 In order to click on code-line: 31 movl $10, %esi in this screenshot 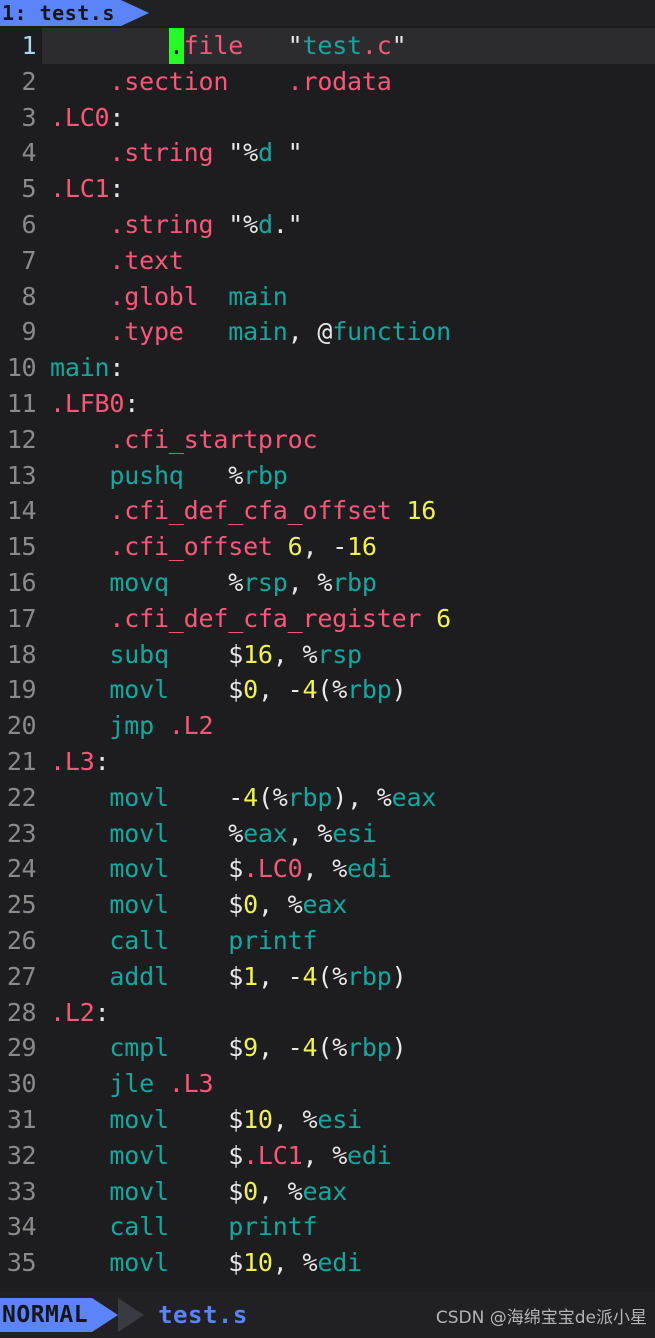, I will do `click(327, 1119)`.